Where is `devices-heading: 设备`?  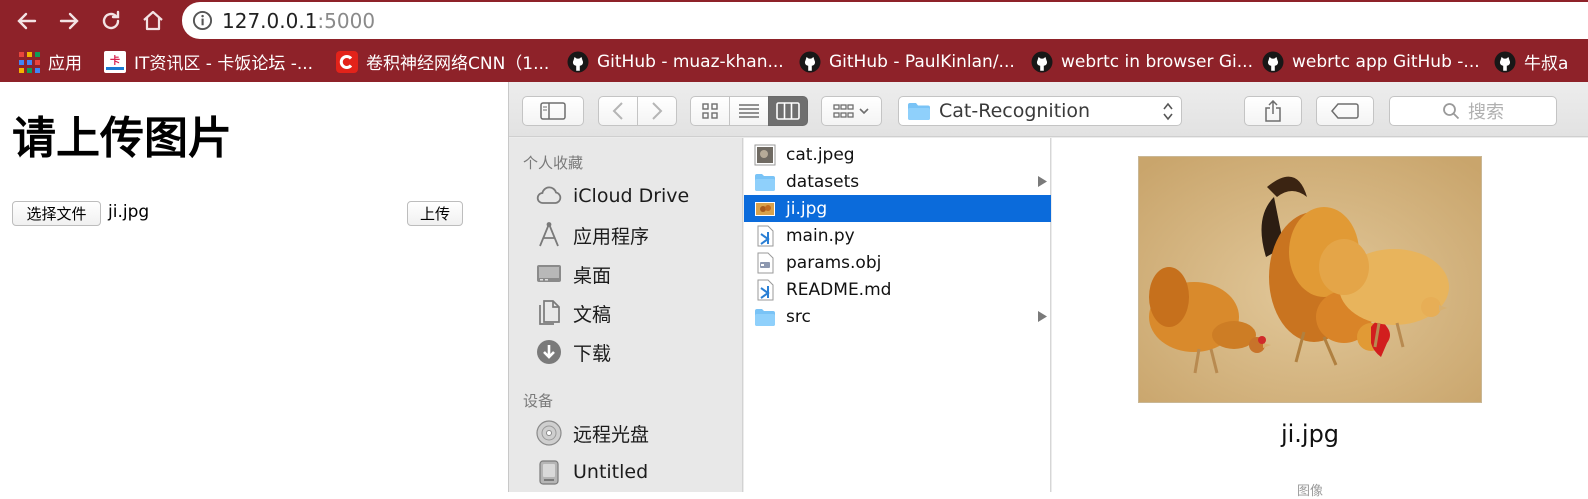
devices-heading: 设备 is located at coordinates (538, 401).